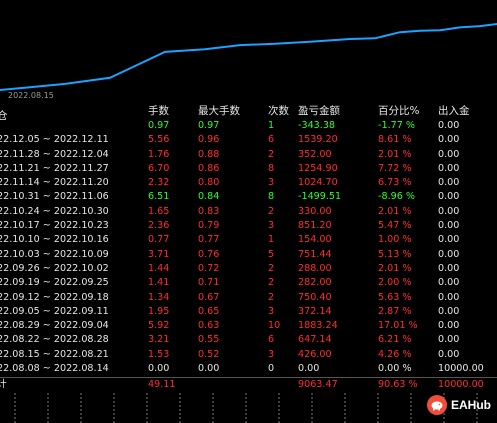  Describe the element at coordinates (398, 326) in the screenshot. I see `cell-percent: 17.01 %` at that location.